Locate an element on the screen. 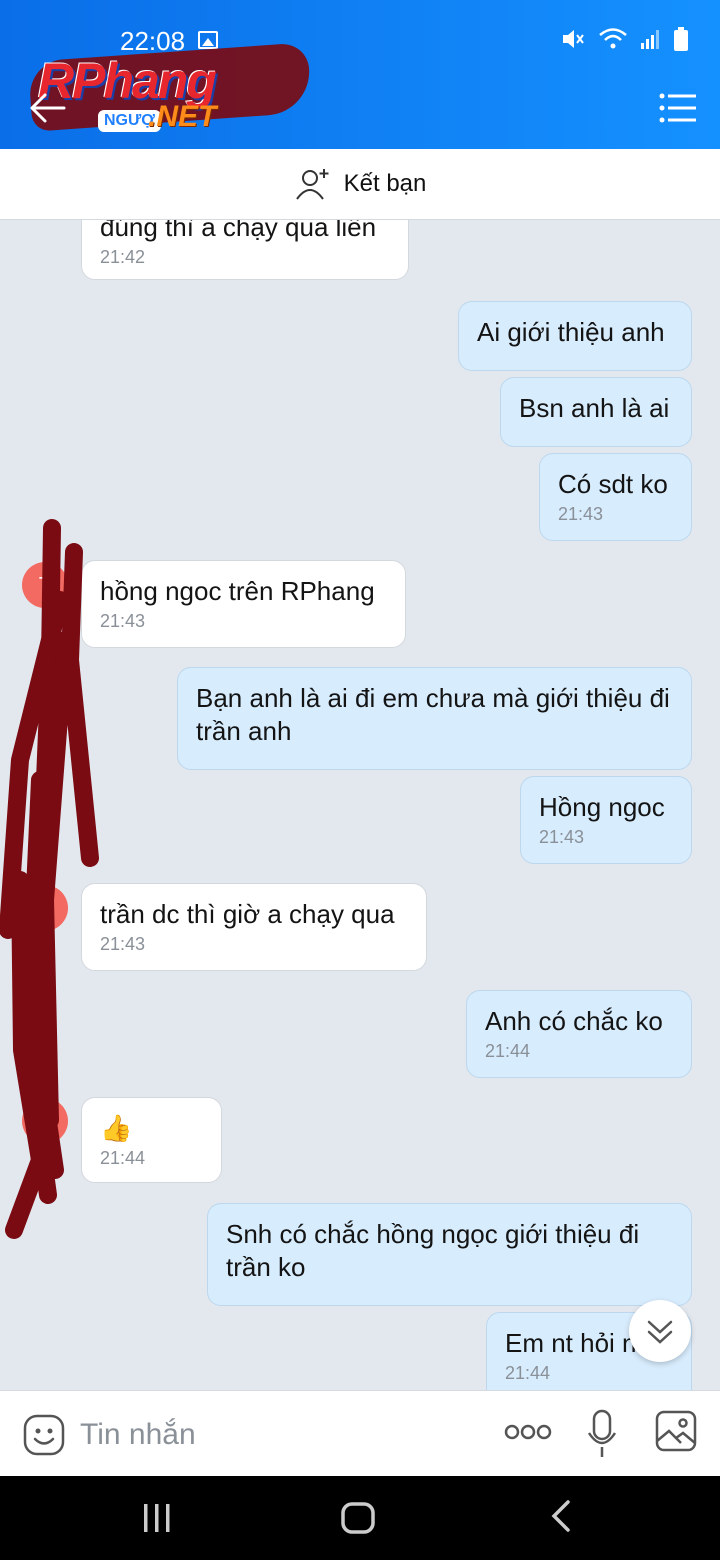  message-bubble-incoming: 👍 21:44 is located at coordinates (151, 1140).